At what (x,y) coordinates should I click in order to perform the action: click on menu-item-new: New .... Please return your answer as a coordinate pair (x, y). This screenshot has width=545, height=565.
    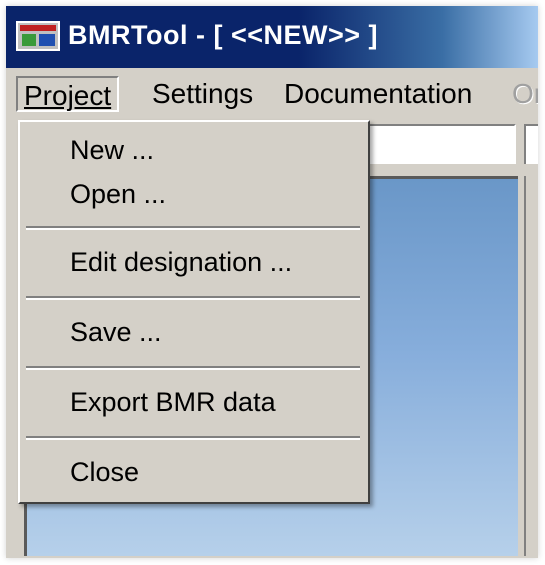
    Looking at the image, I should click on (194, 150).